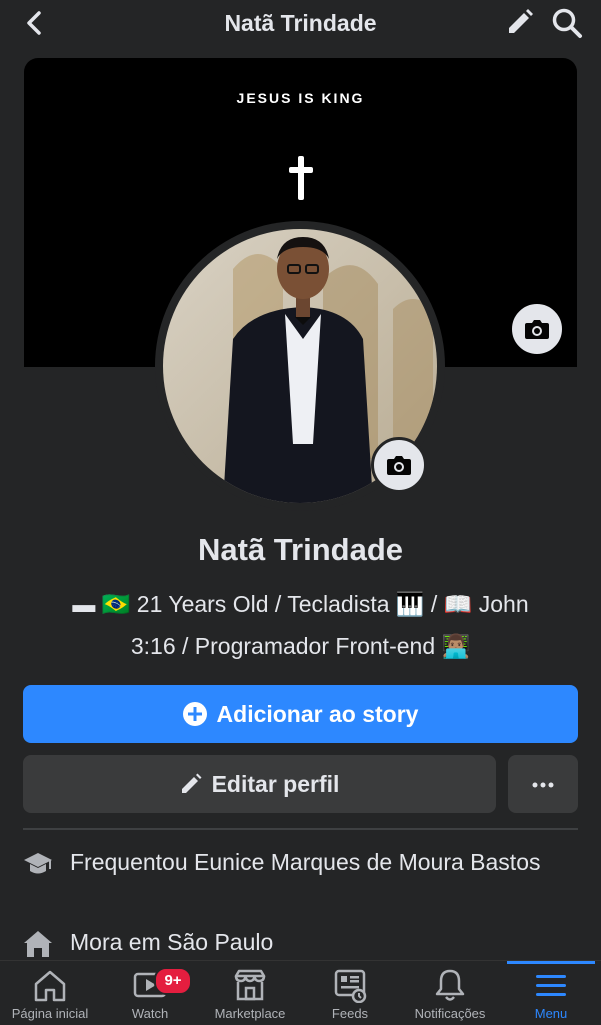 The image size is (601, 1025). I want to click on nav-item-menu: Menu, so click(551, 993).